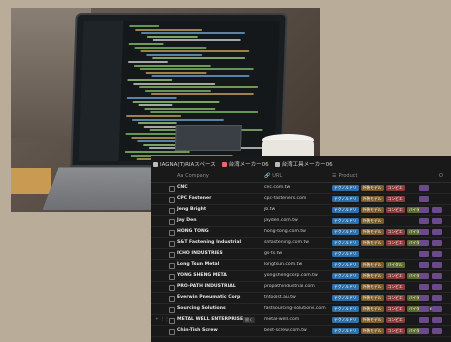  Describe the element at coordinates (281, 220) in the screenshot. I see `url-link: jayden.com.tw` at that location.